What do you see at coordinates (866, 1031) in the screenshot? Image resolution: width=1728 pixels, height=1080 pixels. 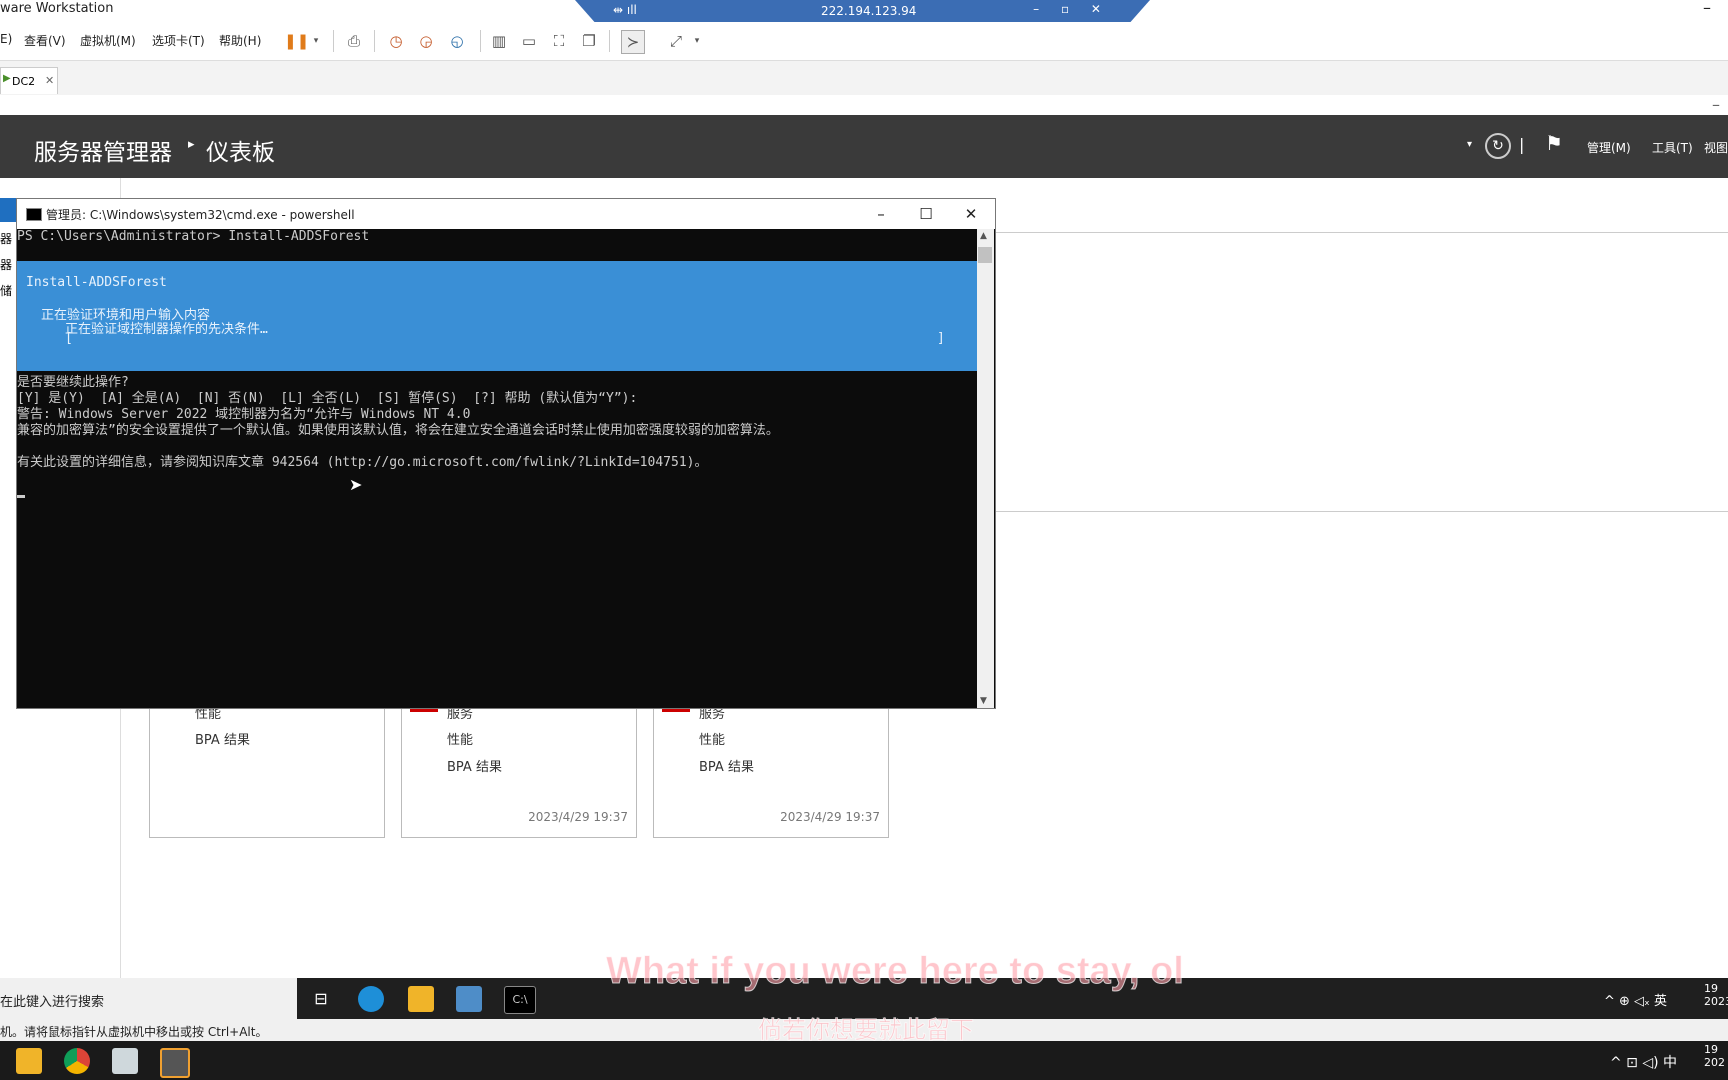 I see `subtitle-chinese: 倘若你想要就此留下` at bounding box center [866, 1031].